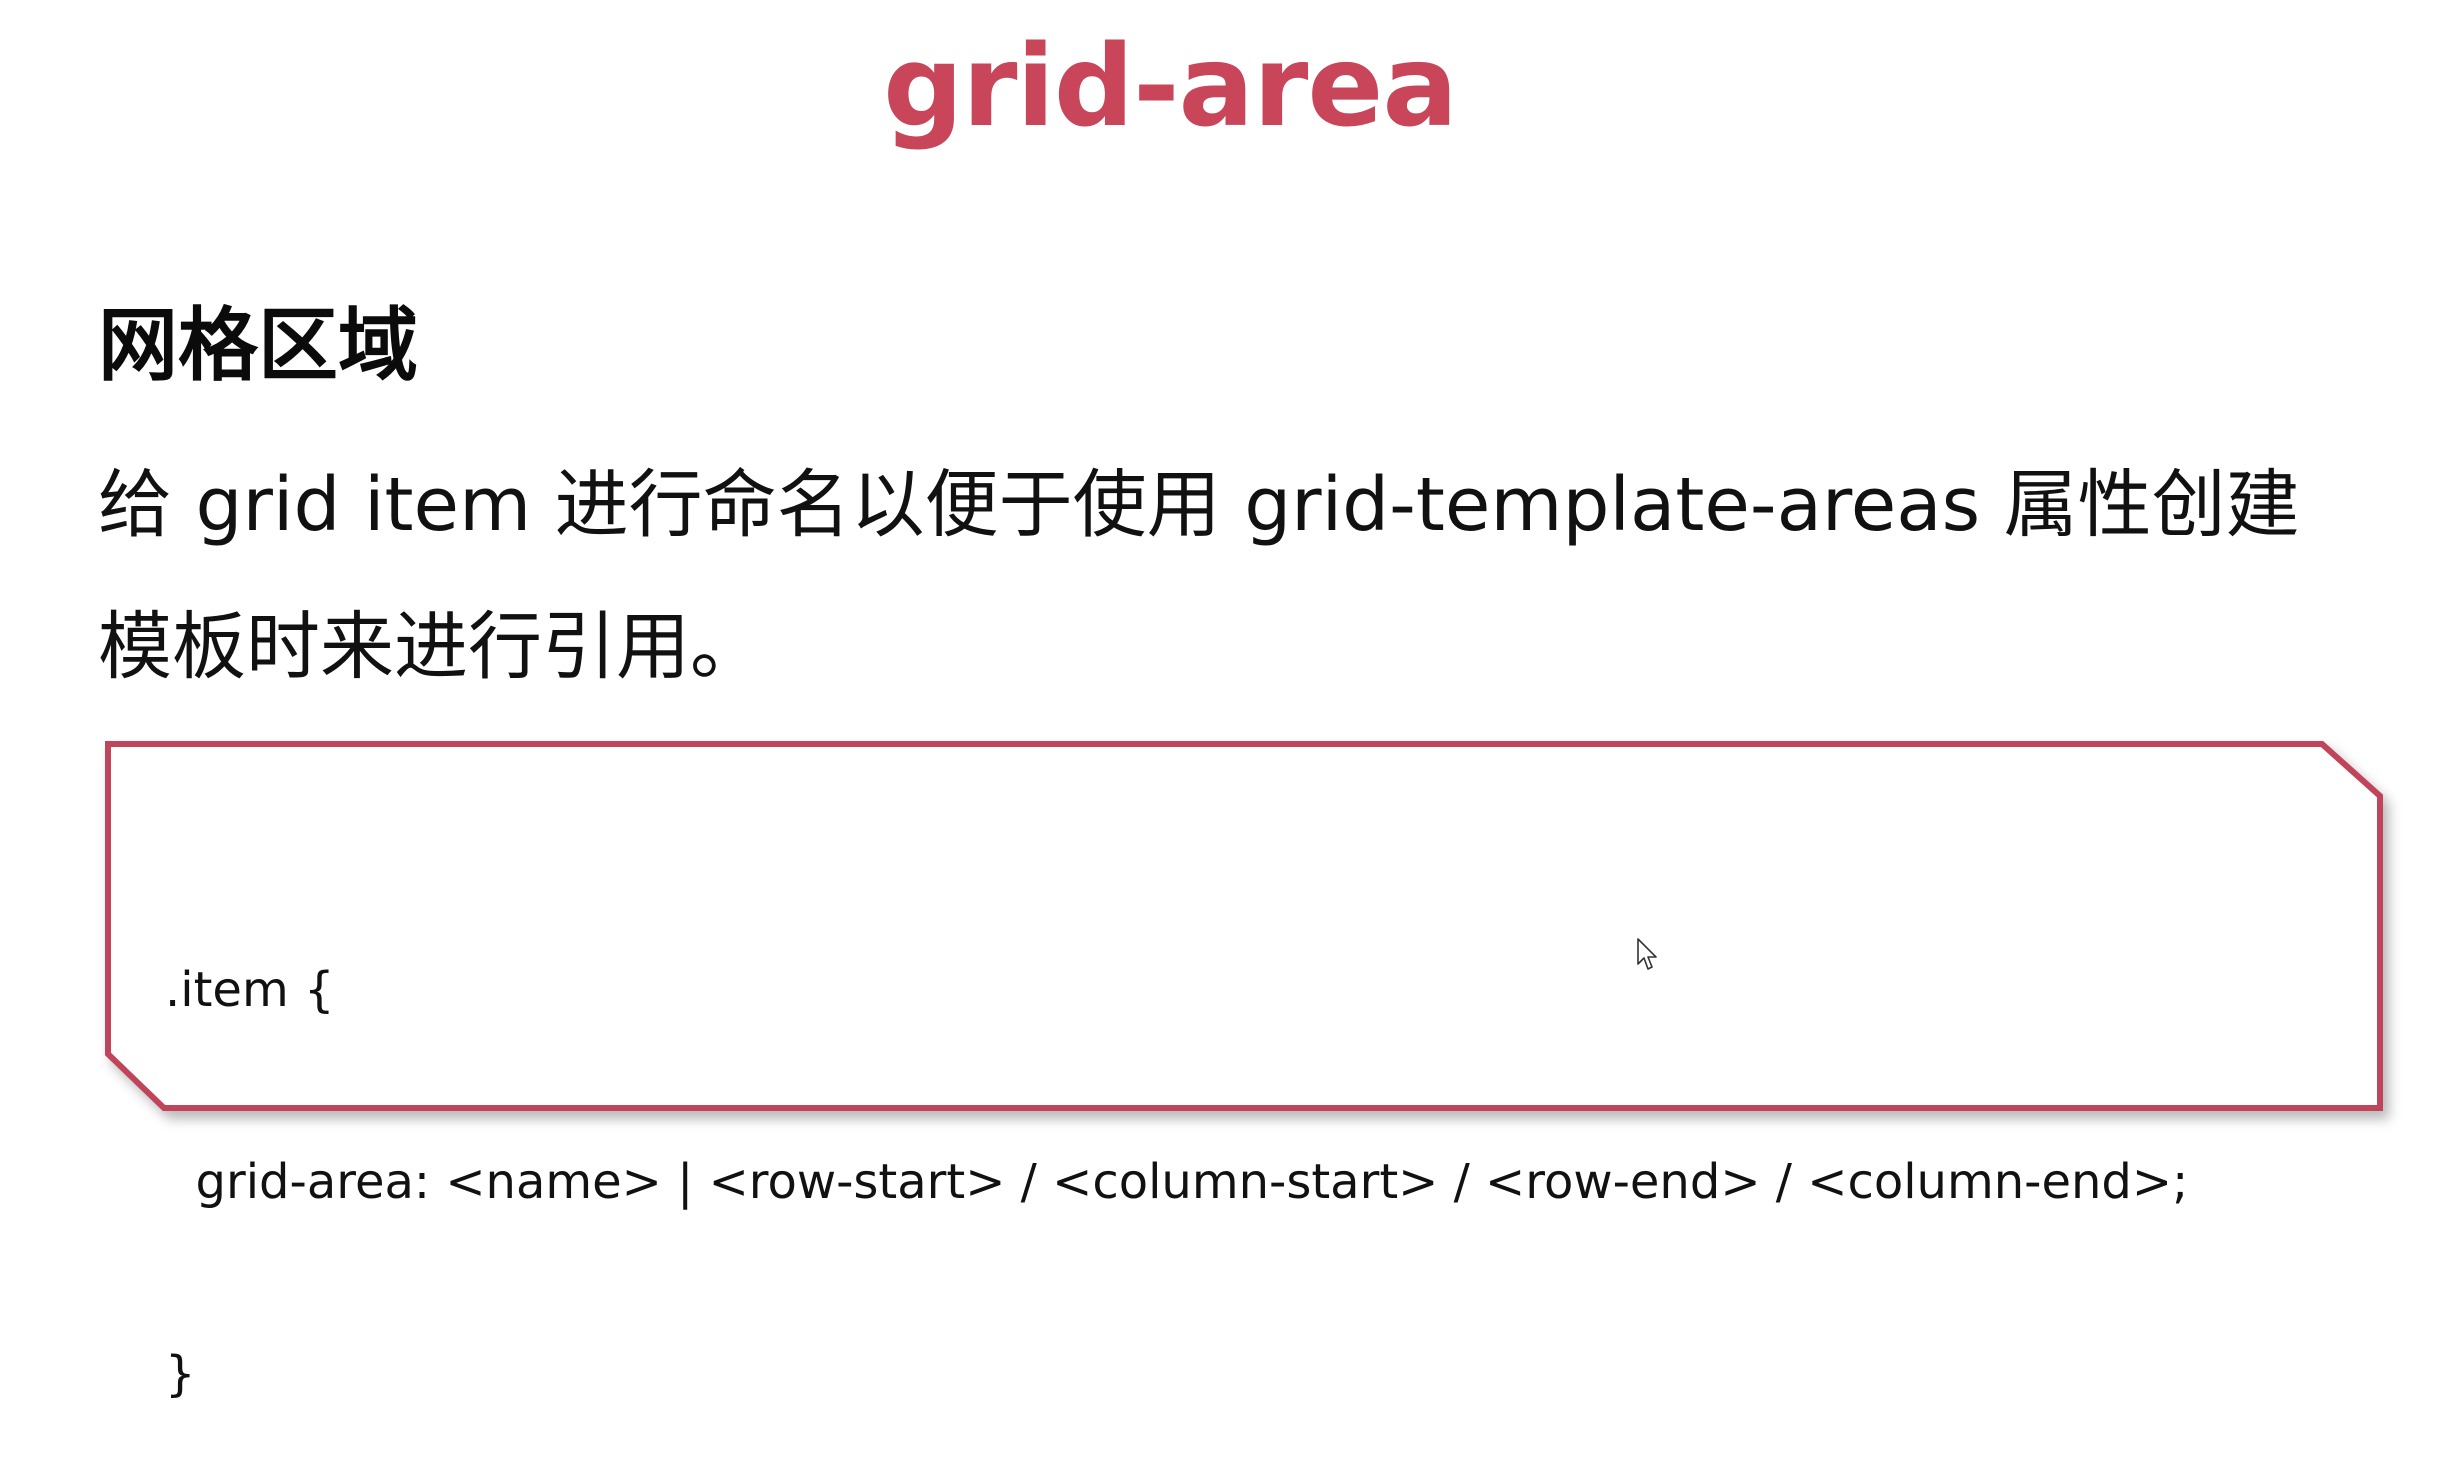 This screenshot has height=1470, width=2456. Describe the element at coordinates (431, 647) in the screenshot. I see `description-line-2: 模板时来进行引用。` at that location.